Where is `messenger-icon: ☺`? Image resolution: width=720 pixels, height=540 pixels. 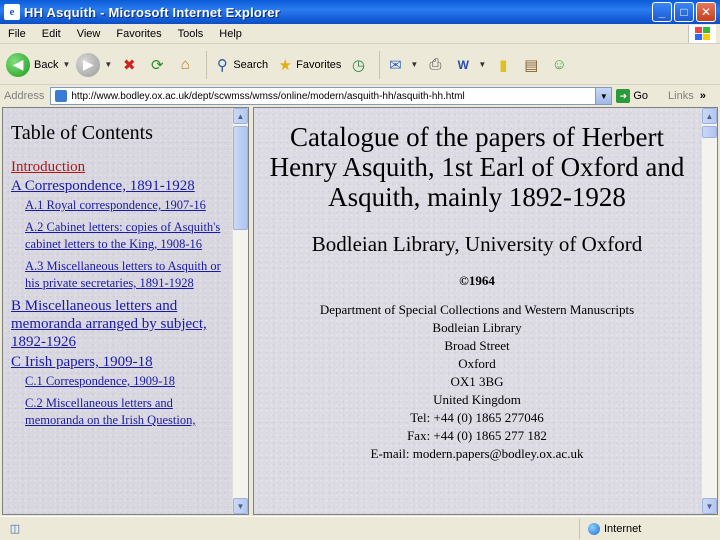
messenger-icon: ☺ is located at coordinates (559, 65).